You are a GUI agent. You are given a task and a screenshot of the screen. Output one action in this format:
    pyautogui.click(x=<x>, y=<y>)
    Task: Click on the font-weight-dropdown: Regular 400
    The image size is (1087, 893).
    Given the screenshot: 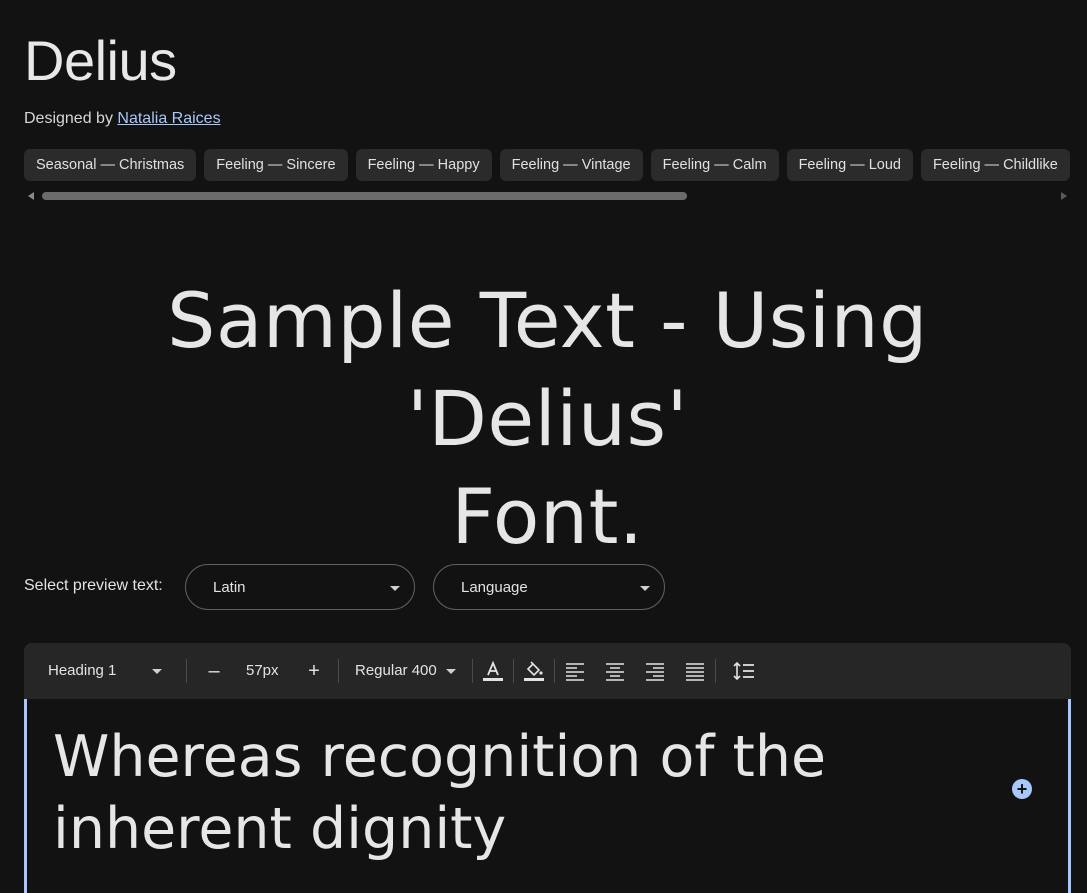 What is the action you would take?
    pyautogui.click(x=407, y=671)
    